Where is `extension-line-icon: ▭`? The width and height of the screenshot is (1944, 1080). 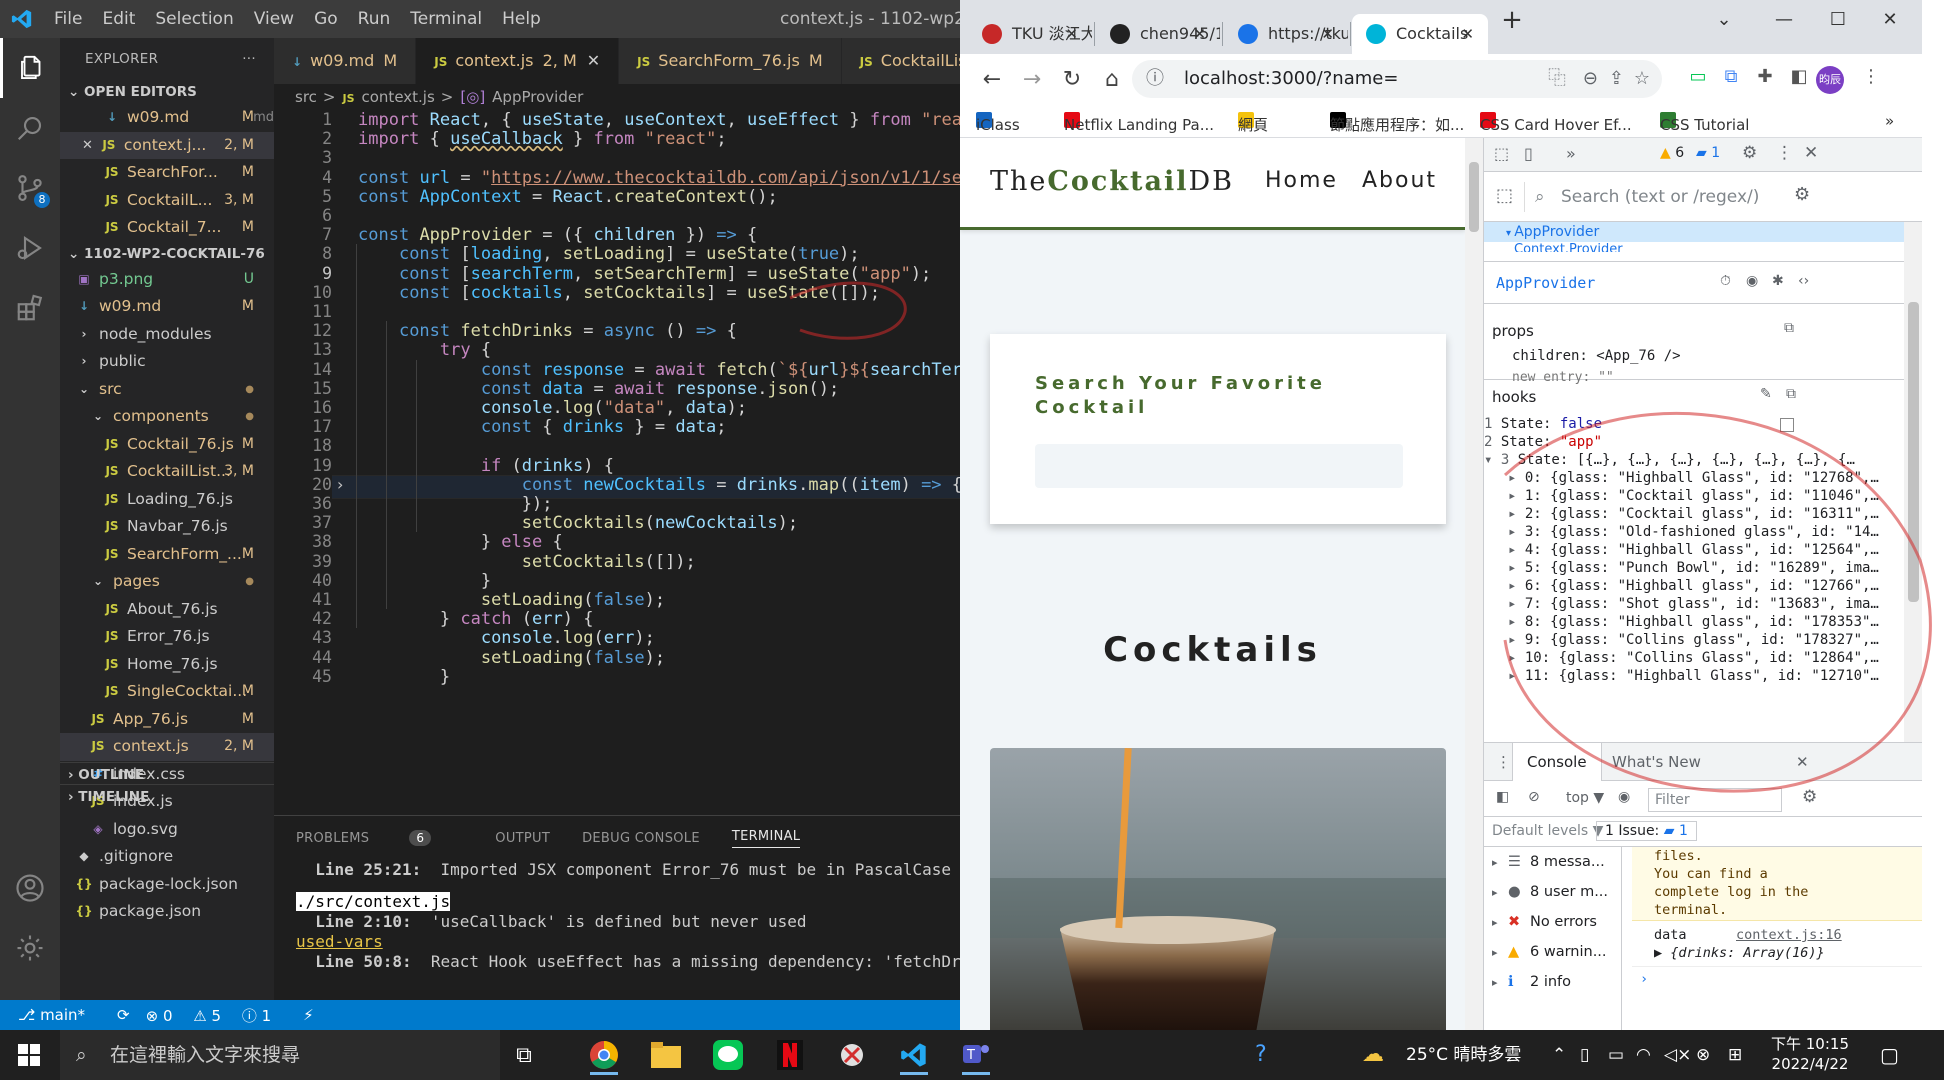
extension-line-icon: ▭ is located at coordinates (1698, 79).